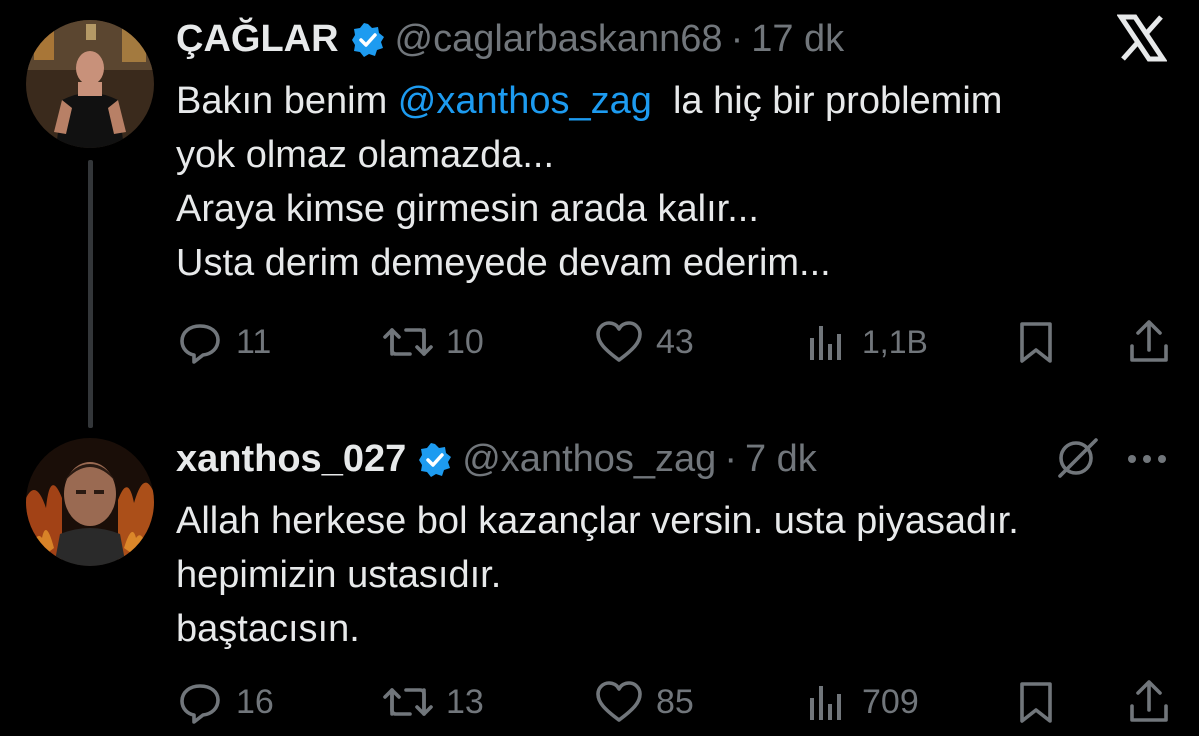  Describe the element at coordinates (890, 701) in the screenshot. I see `view-count: 709` at that location.